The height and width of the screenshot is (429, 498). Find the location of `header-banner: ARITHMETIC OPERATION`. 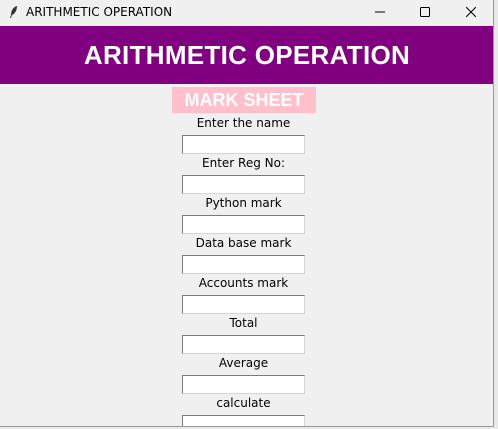

header-banner: ARITHMETIC OPERATION is located at coordinates (246, 55).